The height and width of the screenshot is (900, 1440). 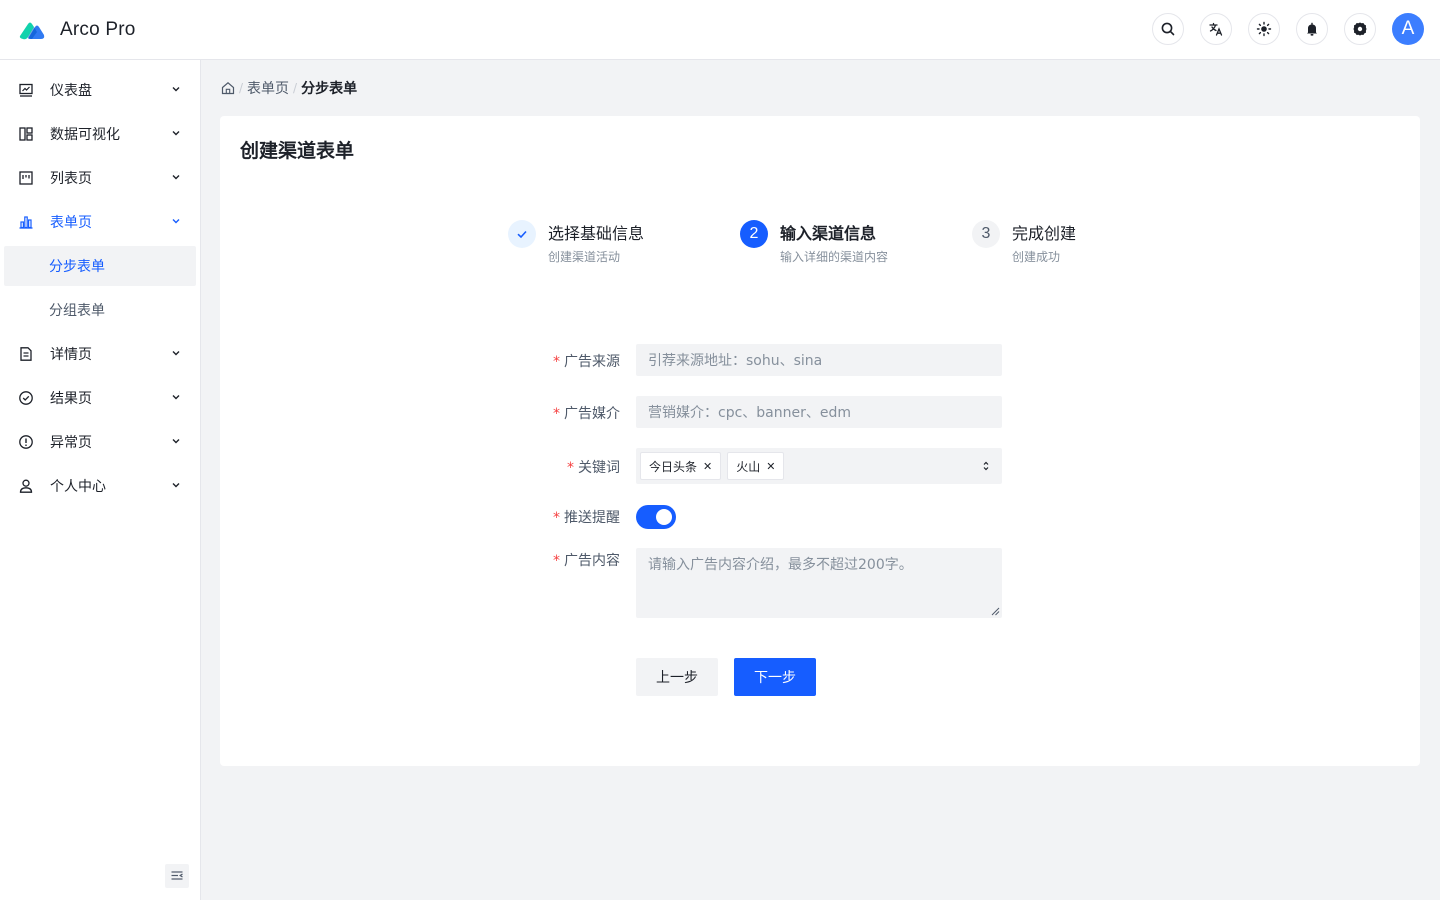 I want to click on step-2: 2 输入渠道信息 输入详细的渠道内容, so click(x=814, y=242).